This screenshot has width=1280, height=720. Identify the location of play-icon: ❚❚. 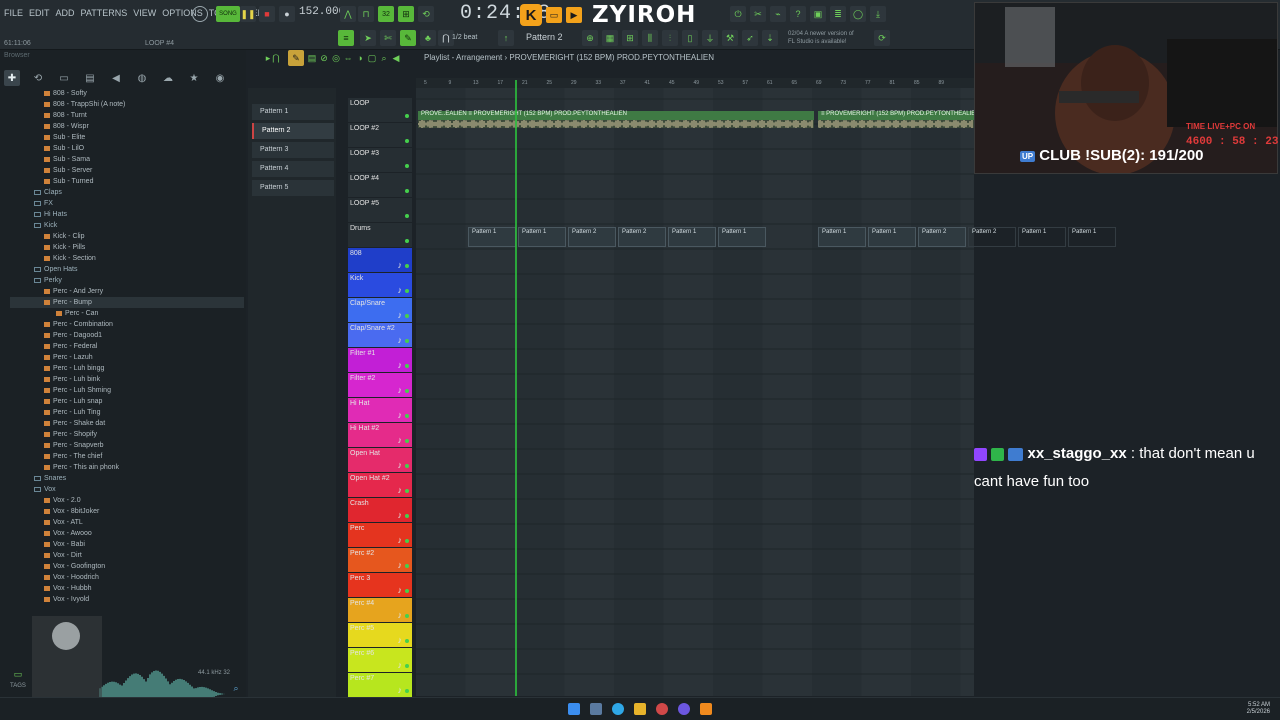
(248, 14).